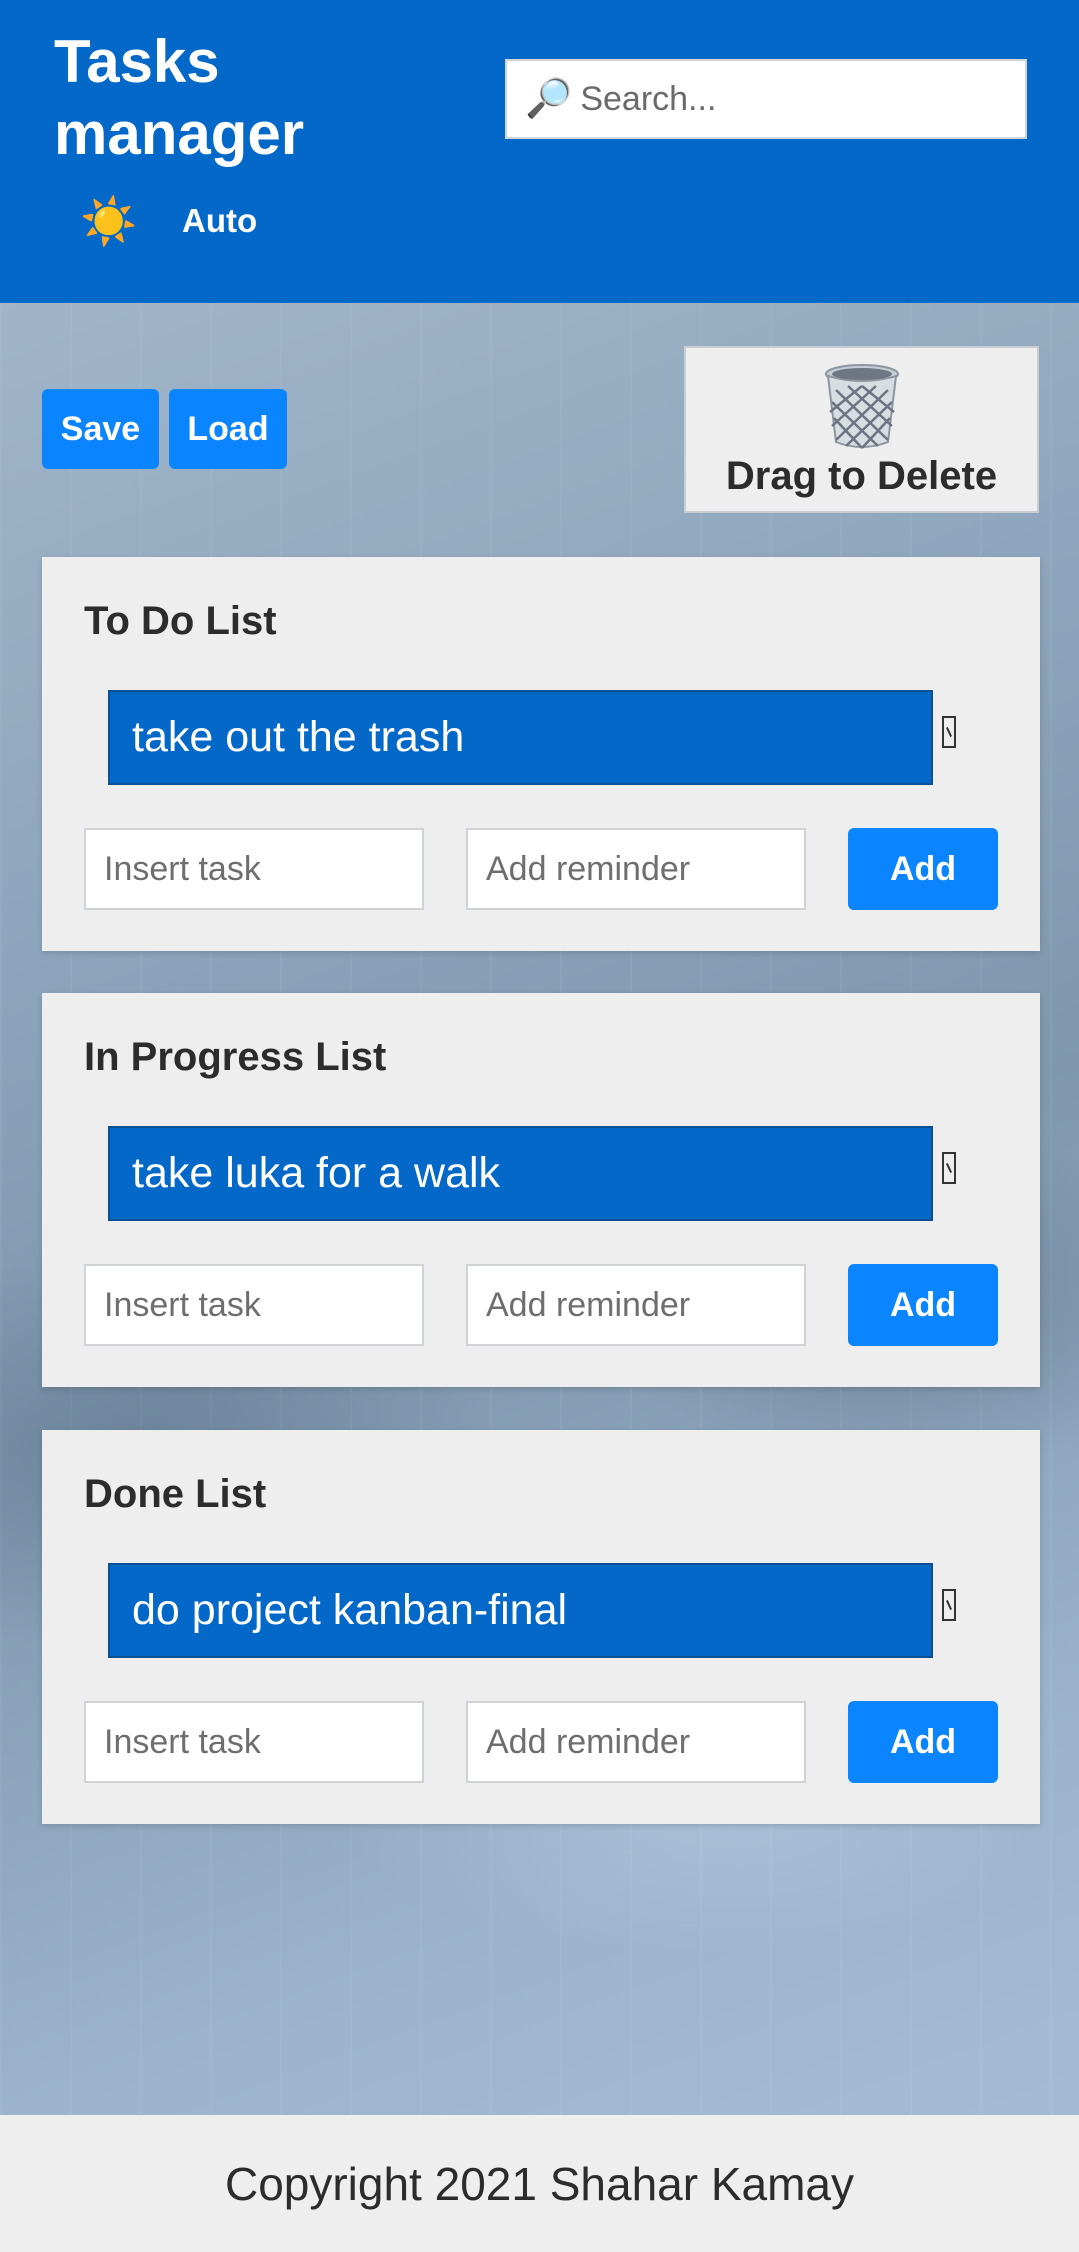 The width and height of the screenshot is (1079, 2252). Describe the element at coordinates (790, 99) in the screenshot. I see `search-input` at that location.